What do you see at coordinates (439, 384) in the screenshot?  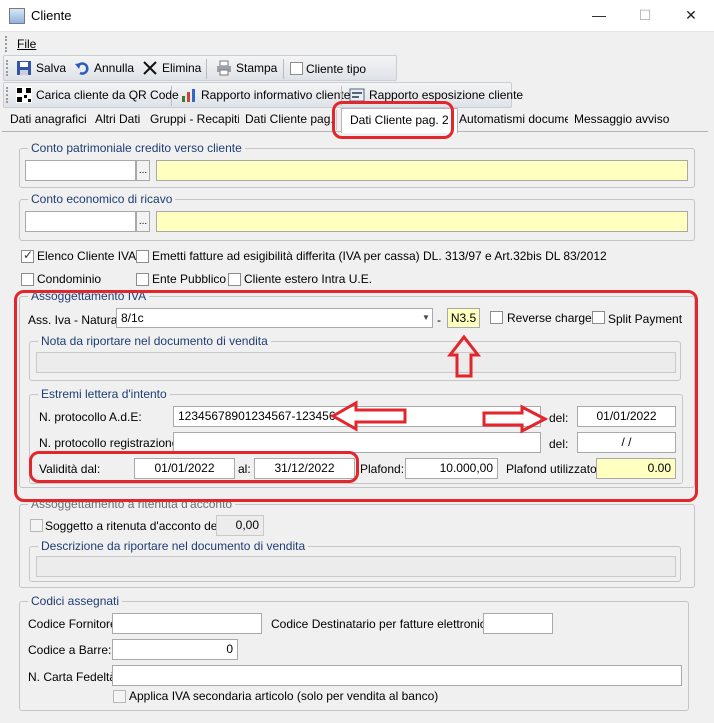 I see `annotation-arrows` at bounding box center [439, 384].